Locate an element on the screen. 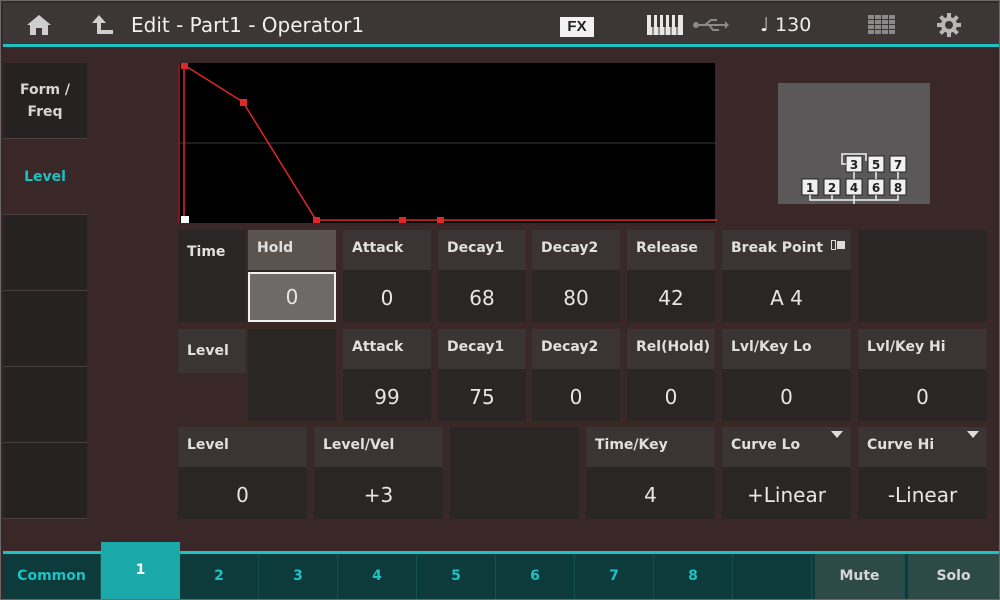 This screenshot has height=600, width=1000. time-decay1-cell: Decay1 68 is located at coordinates (482, 276).